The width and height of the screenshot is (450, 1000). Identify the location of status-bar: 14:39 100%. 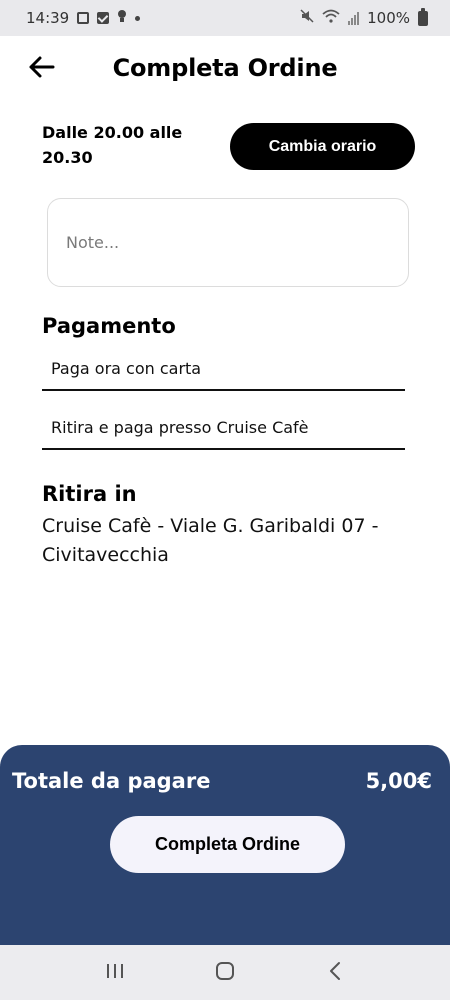
(225, 18).